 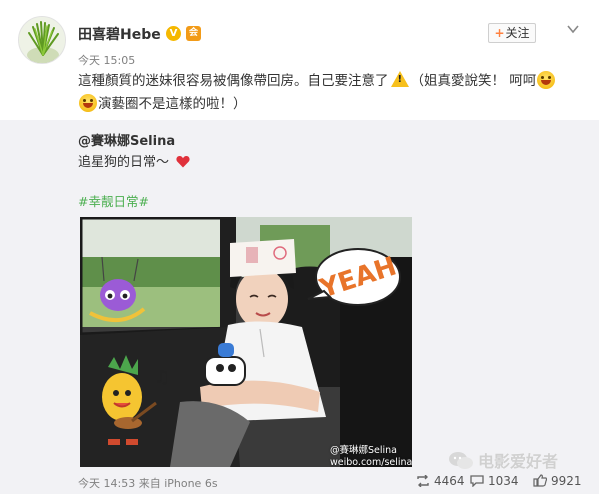 What do you see at coordinates (371, 462) in the screenshot?
I see `photo-watermark-line2: weibo.com/selinashe` at bounding box center [371, 462].